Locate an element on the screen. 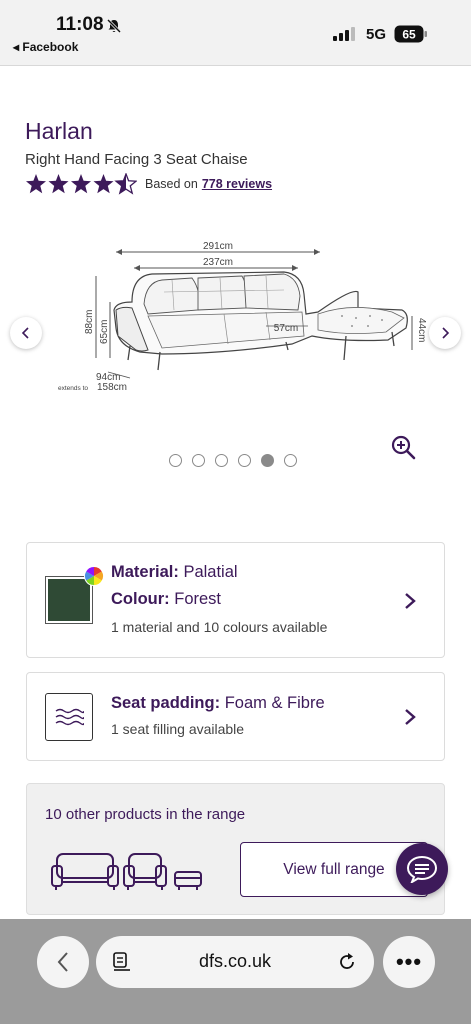  svg-text: 65 is located at coordinates (409, 35).